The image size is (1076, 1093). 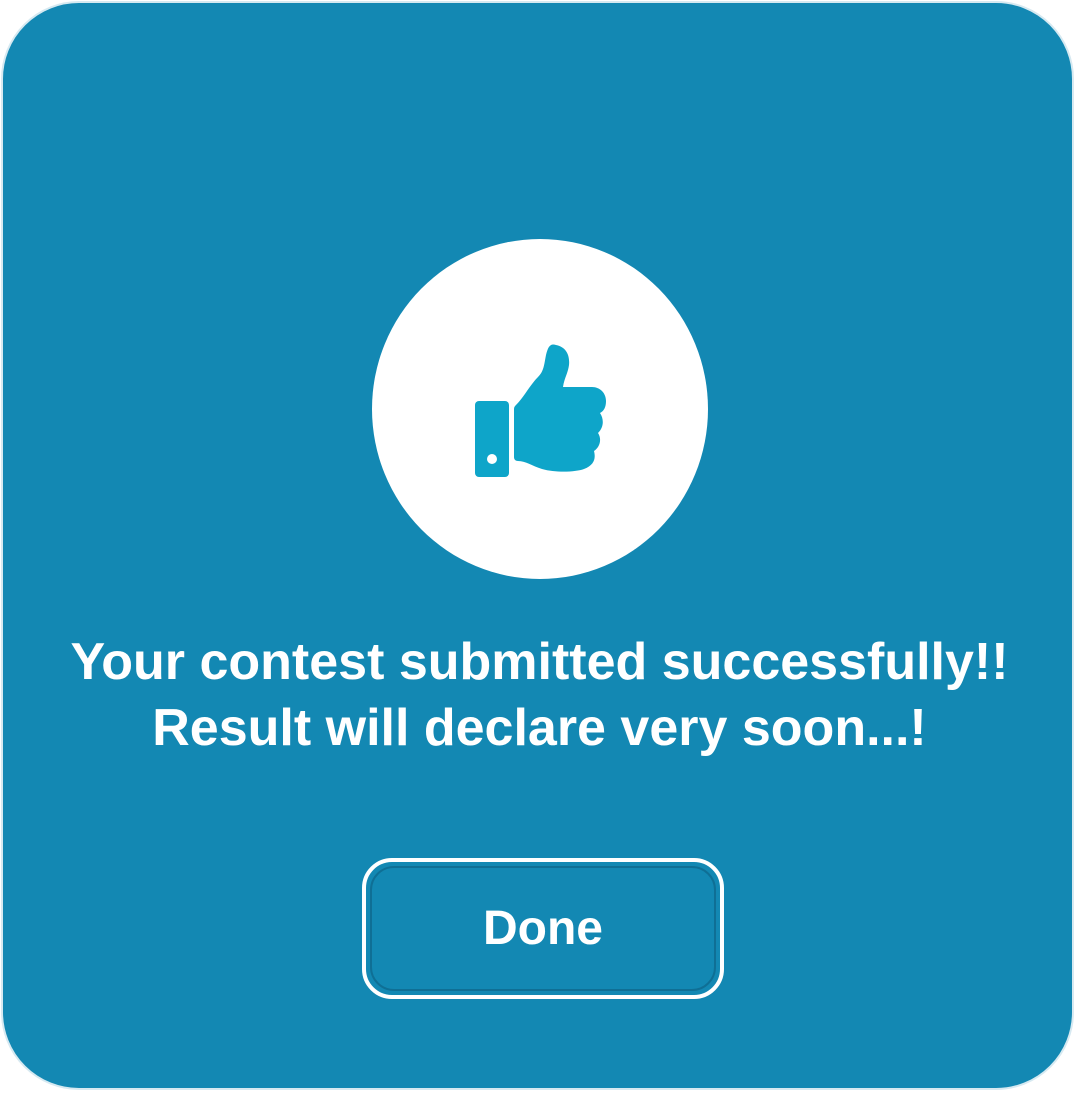 I want to click on done-button: Done, so click(x=543, y=928).